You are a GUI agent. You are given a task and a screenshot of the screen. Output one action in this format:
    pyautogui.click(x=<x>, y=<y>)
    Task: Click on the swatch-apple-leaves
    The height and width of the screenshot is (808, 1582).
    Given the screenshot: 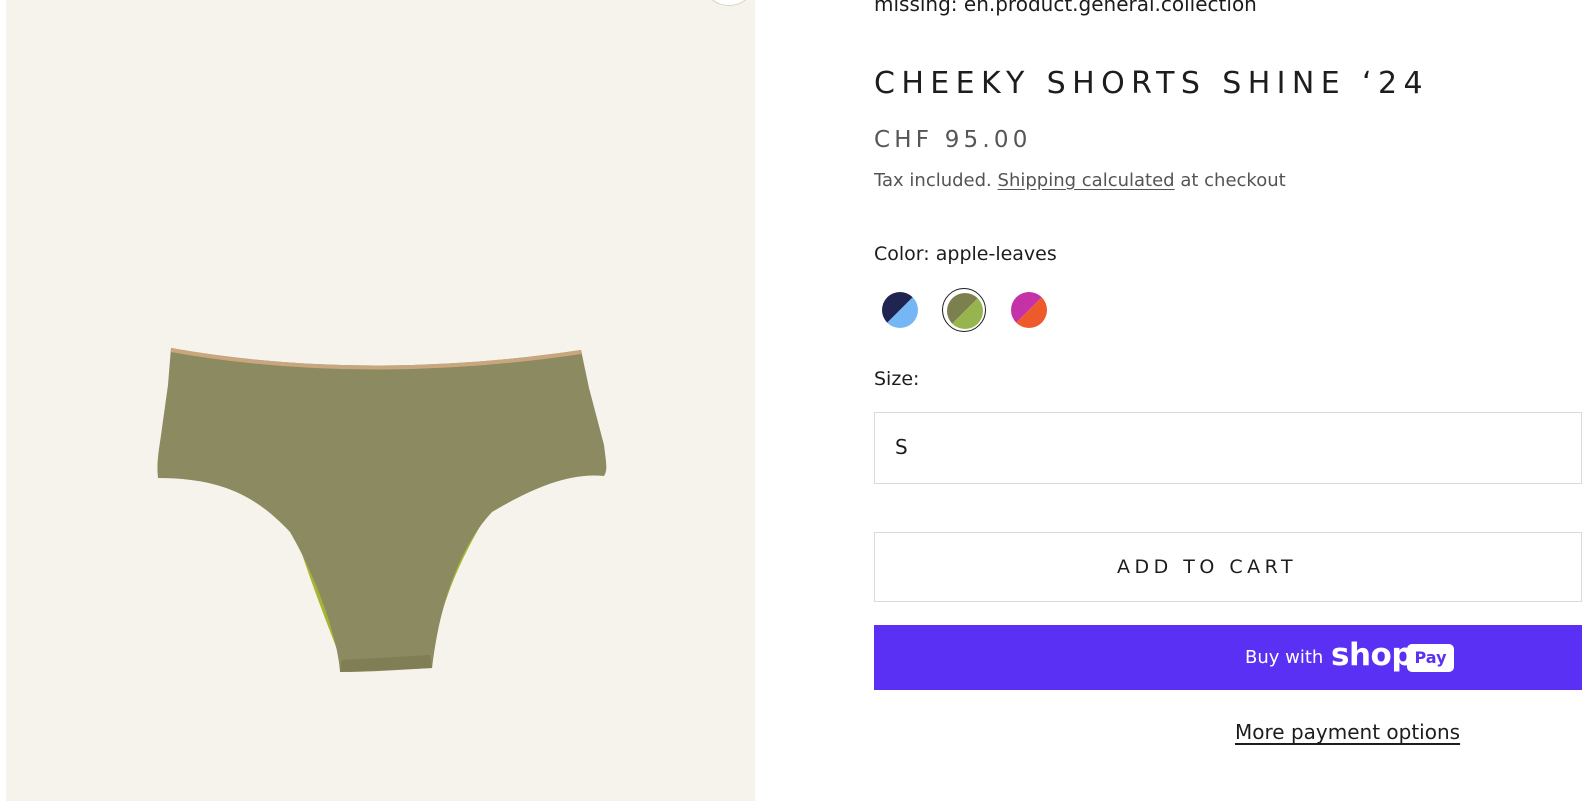 What is the action you would take?
    pyautogui.click(x=964, y=310)
    